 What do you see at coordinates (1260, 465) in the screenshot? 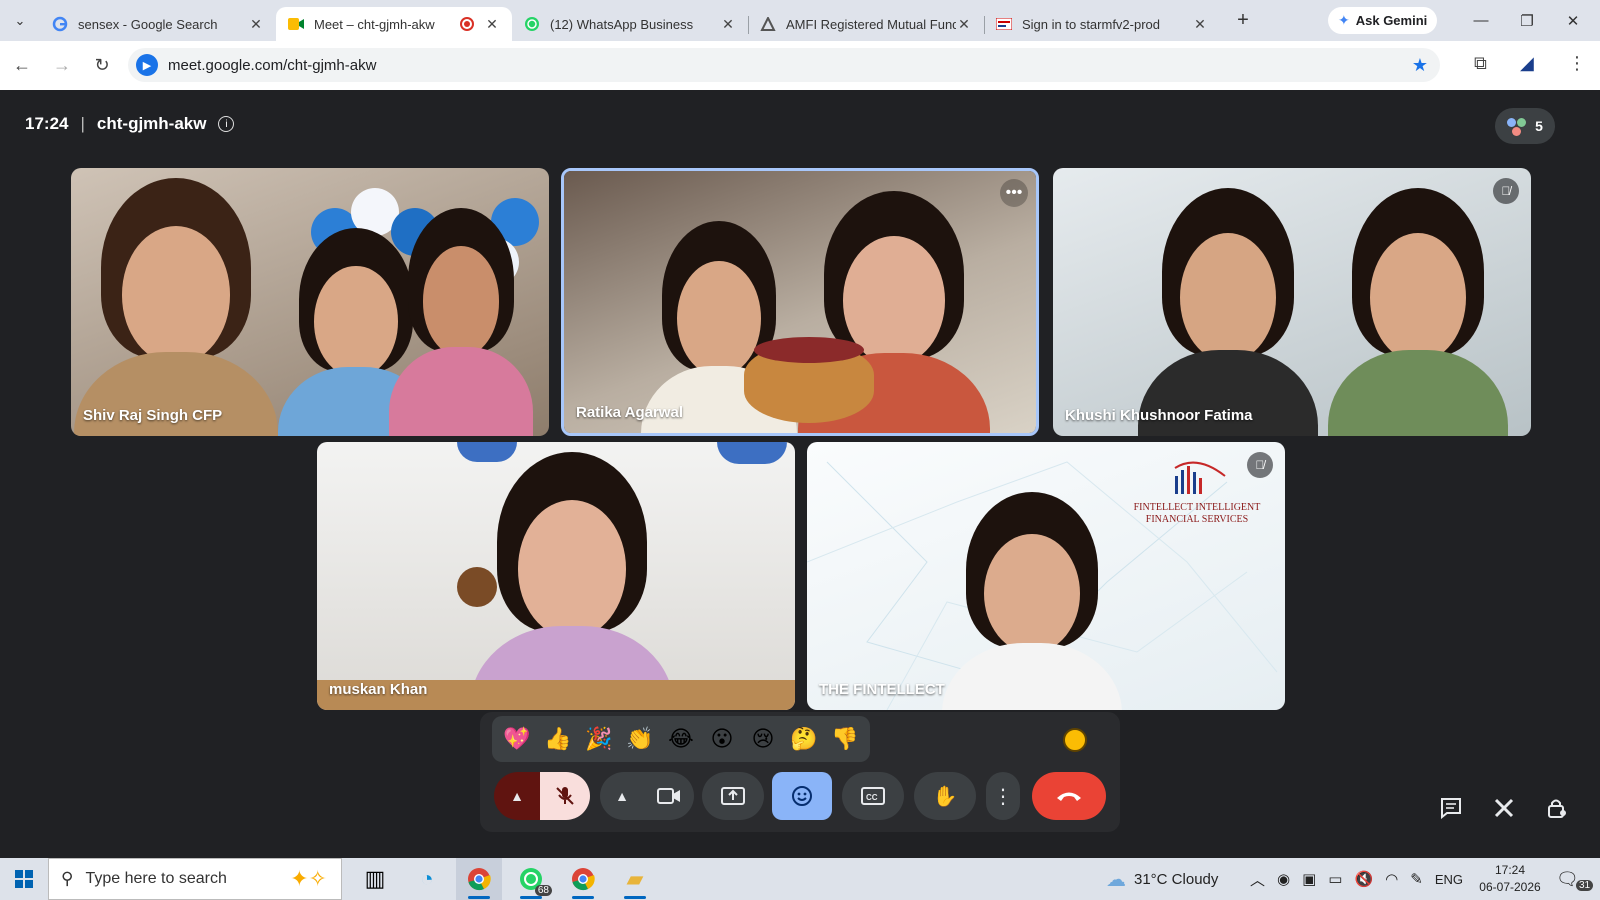
I see `mic-off-icon: 🎙̸` at bounding box center [1260, 465].